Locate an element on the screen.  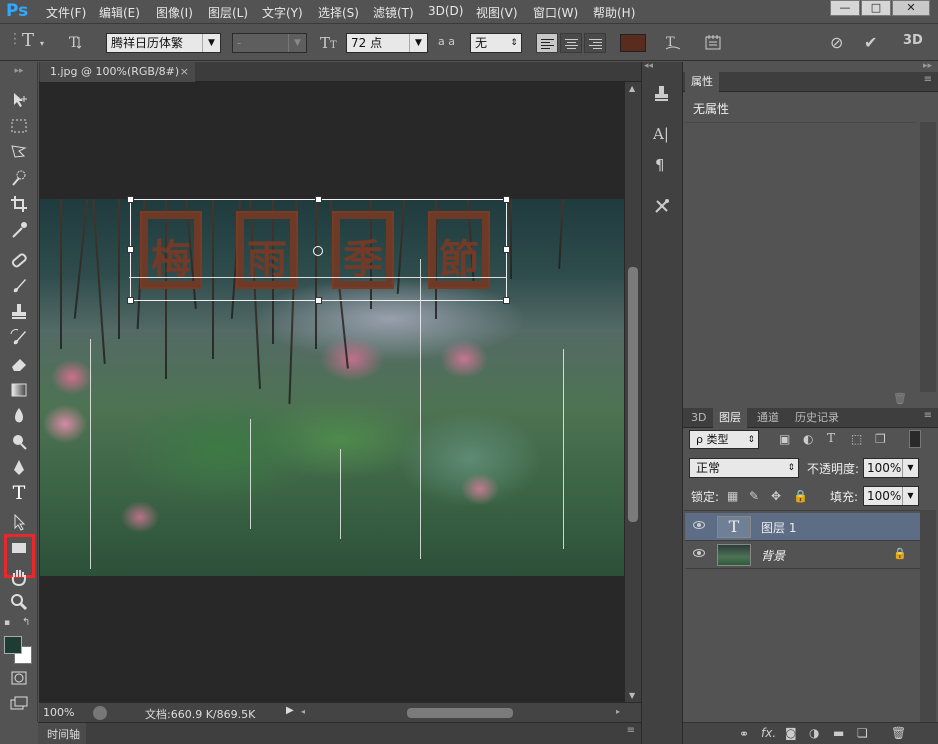
align-center-button is located at coordinates (571, 43).